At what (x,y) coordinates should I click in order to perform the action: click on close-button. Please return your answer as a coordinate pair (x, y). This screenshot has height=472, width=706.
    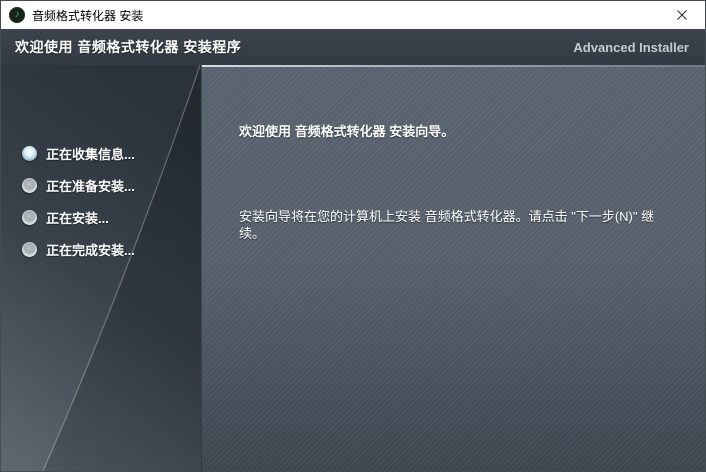
    Looking at the image, I should click on (682, 15).